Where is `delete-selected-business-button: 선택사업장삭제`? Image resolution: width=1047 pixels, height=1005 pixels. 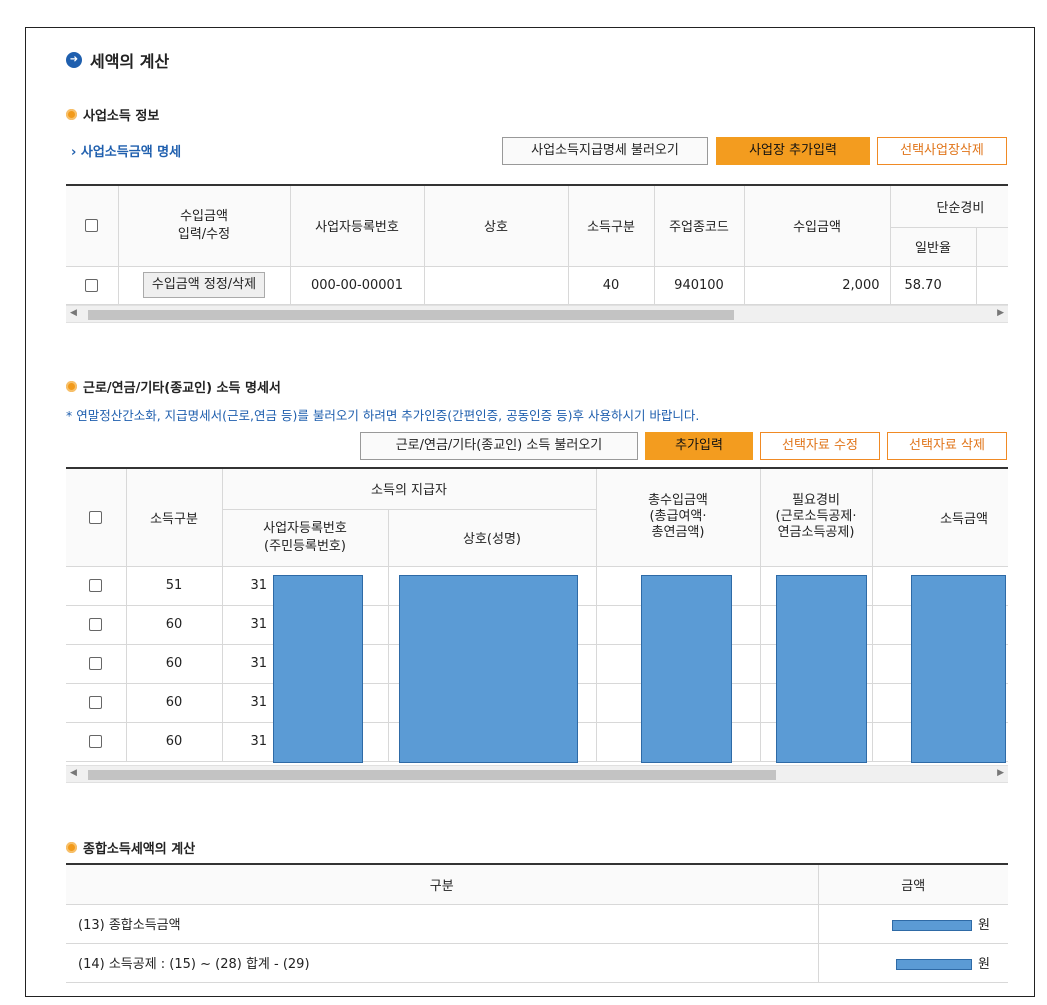
delete-selected-business-button: 선택사업장삭제 is located at coordinates (942, 151).